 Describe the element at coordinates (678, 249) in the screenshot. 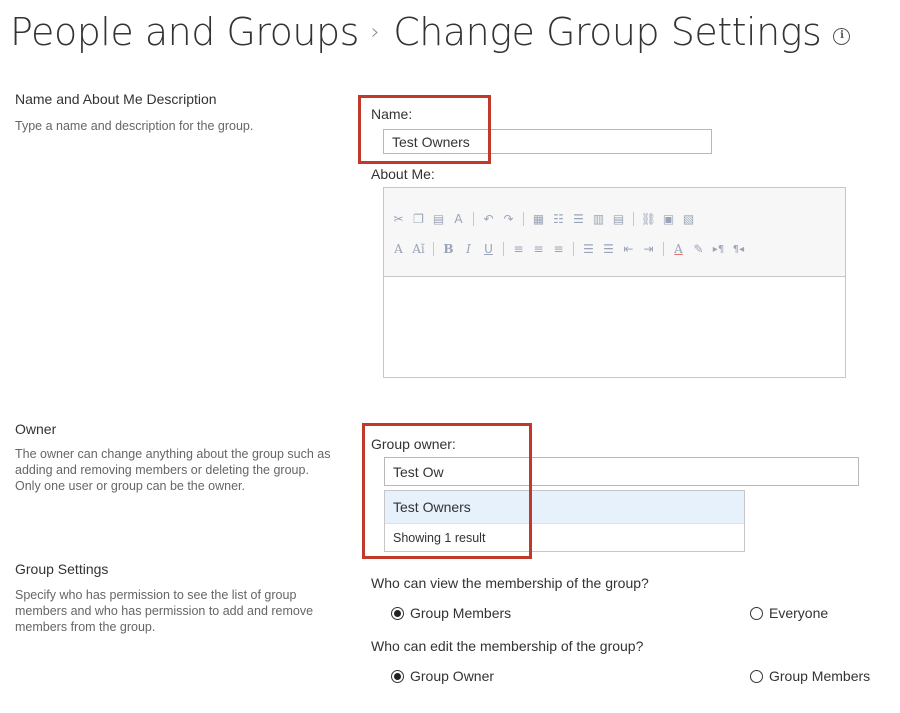

I see `text-color-icon: A` at that location.